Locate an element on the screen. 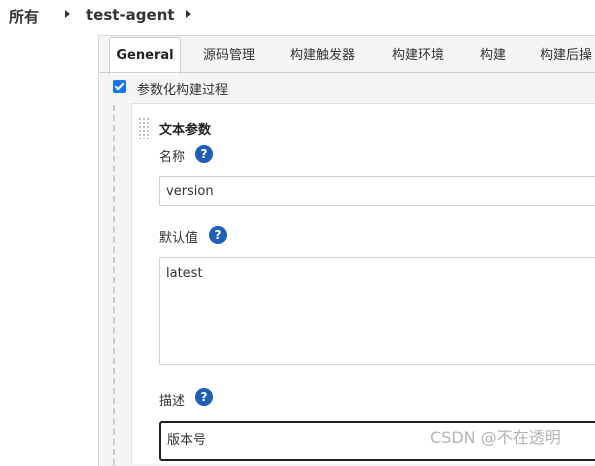  parameterized-label: 参数化构建过程 is located at coordinates (183, 90).